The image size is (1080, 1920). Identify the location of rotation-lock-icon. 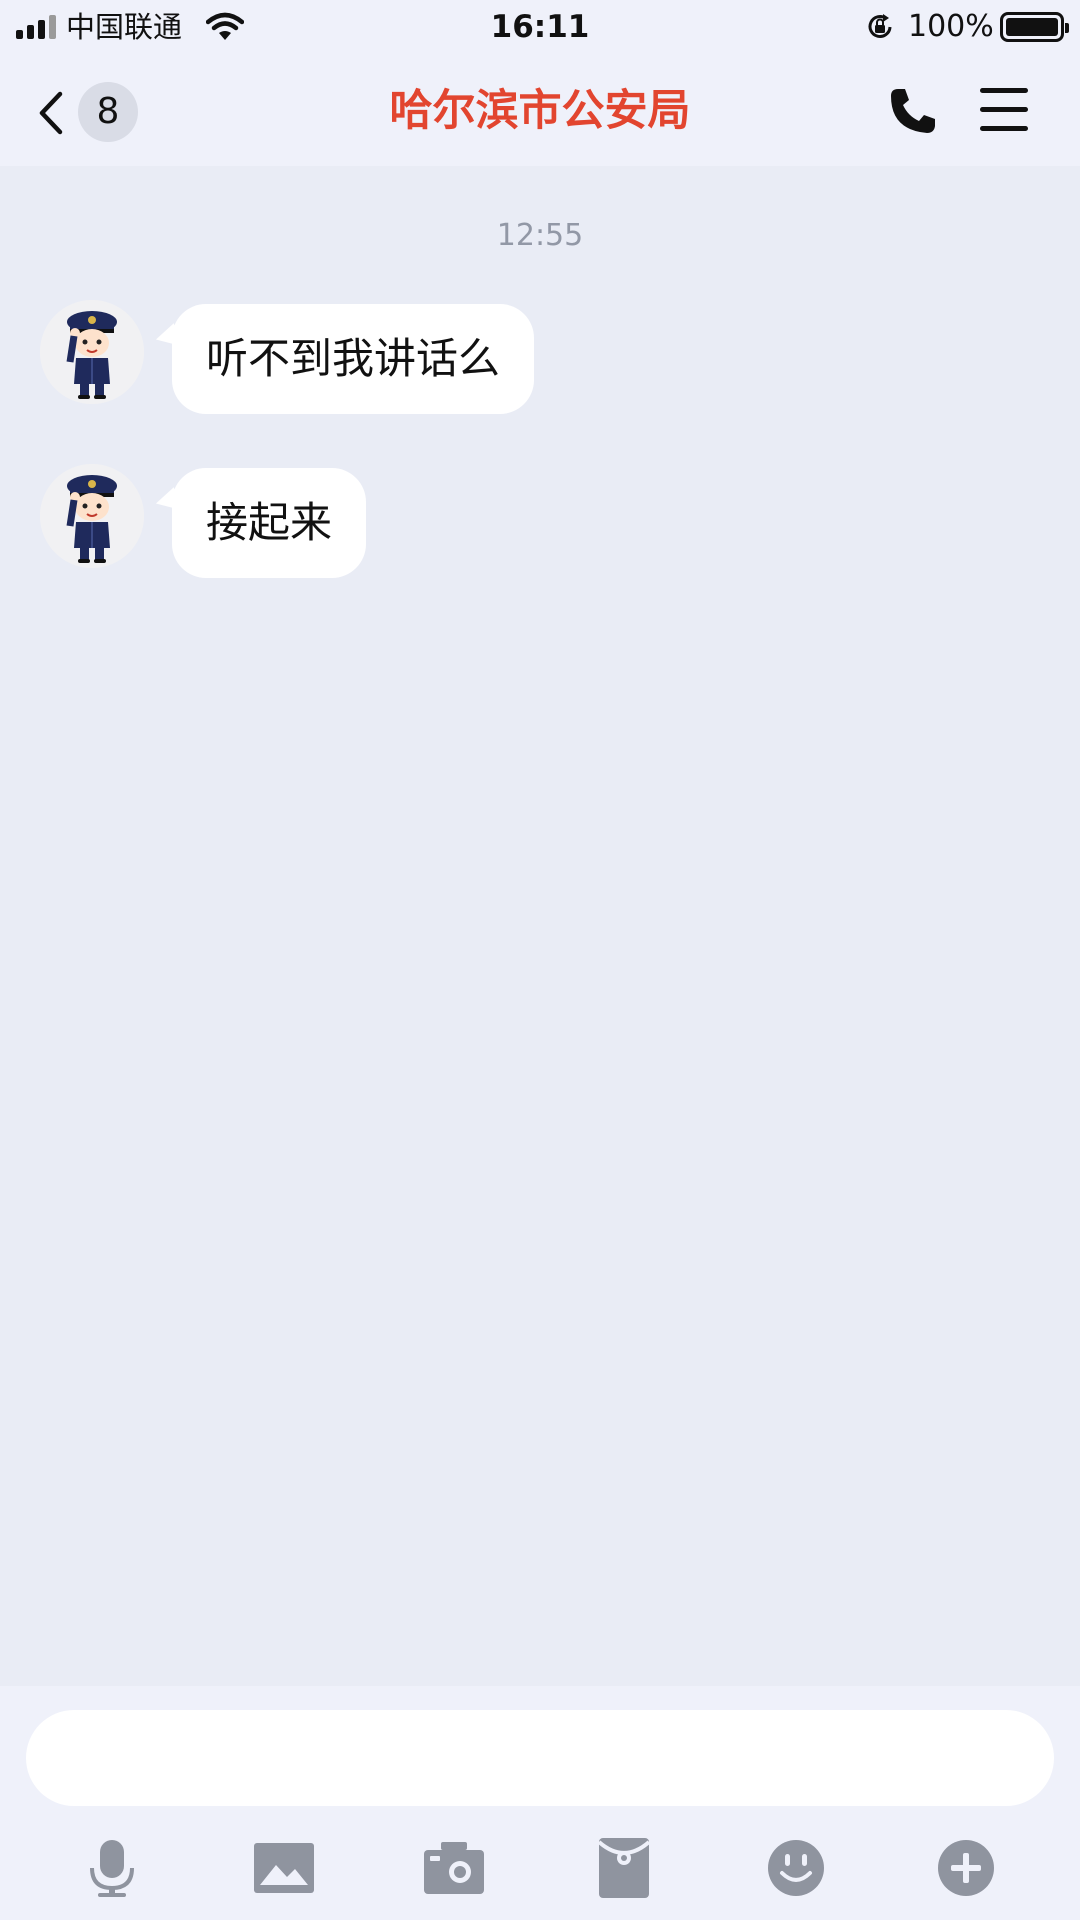
(880, 26).